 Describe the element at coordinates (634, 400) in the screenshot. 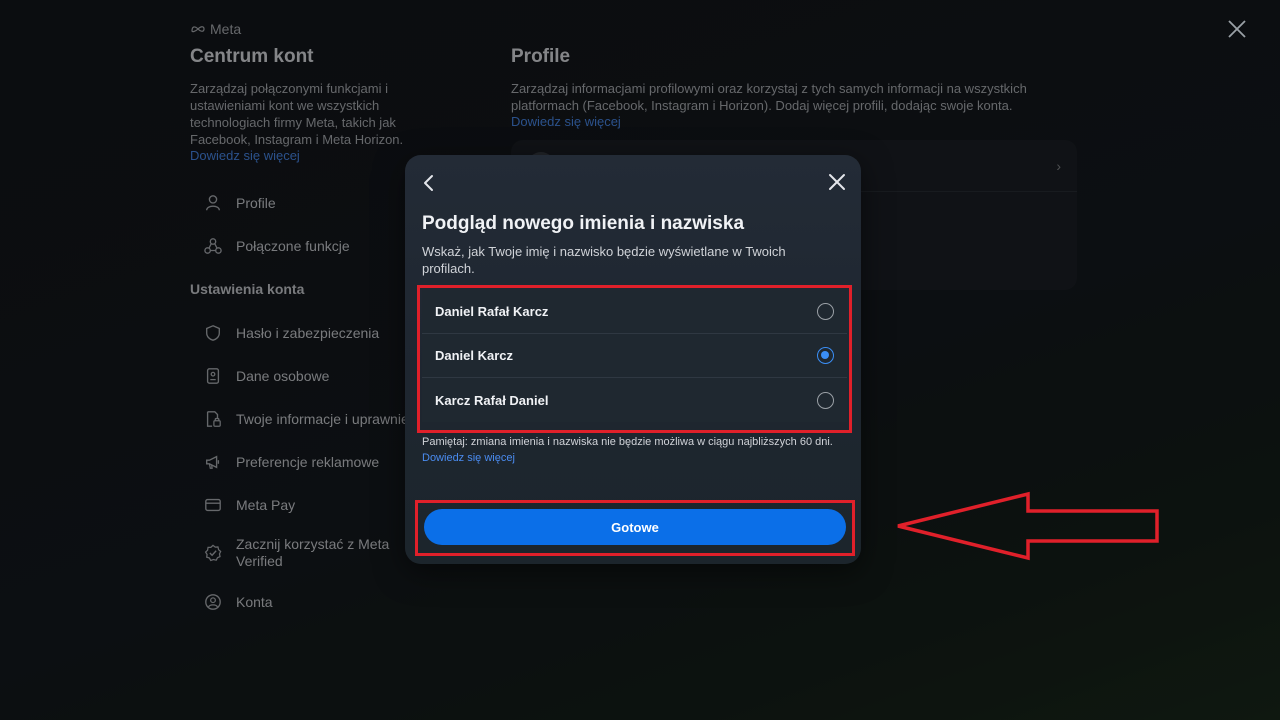

I see `name-option: Karcz Rafał Daniel` at that location.